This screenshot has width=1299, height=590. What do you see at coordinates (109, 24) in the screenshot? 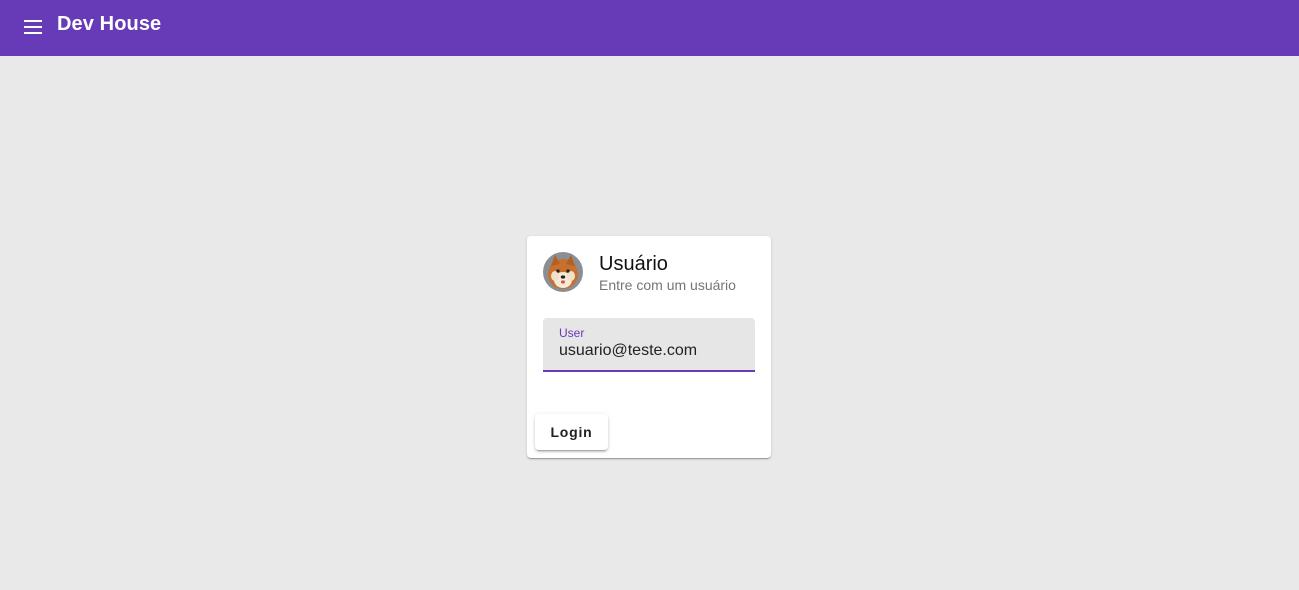
I see `app-title: Dev House` at bounding box center [109, 24].